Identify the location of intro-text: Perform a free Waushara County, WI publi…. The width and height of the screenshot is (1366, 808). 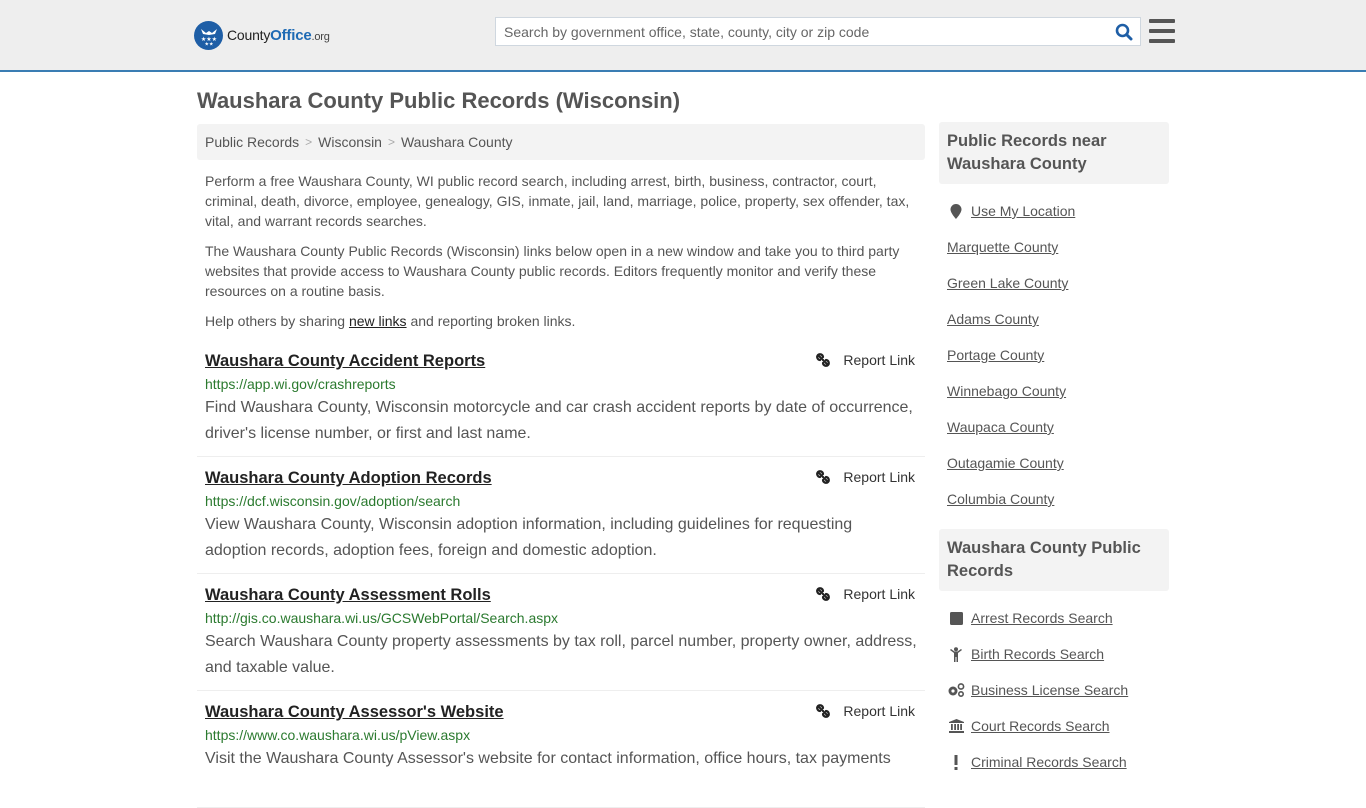
(561, 256).